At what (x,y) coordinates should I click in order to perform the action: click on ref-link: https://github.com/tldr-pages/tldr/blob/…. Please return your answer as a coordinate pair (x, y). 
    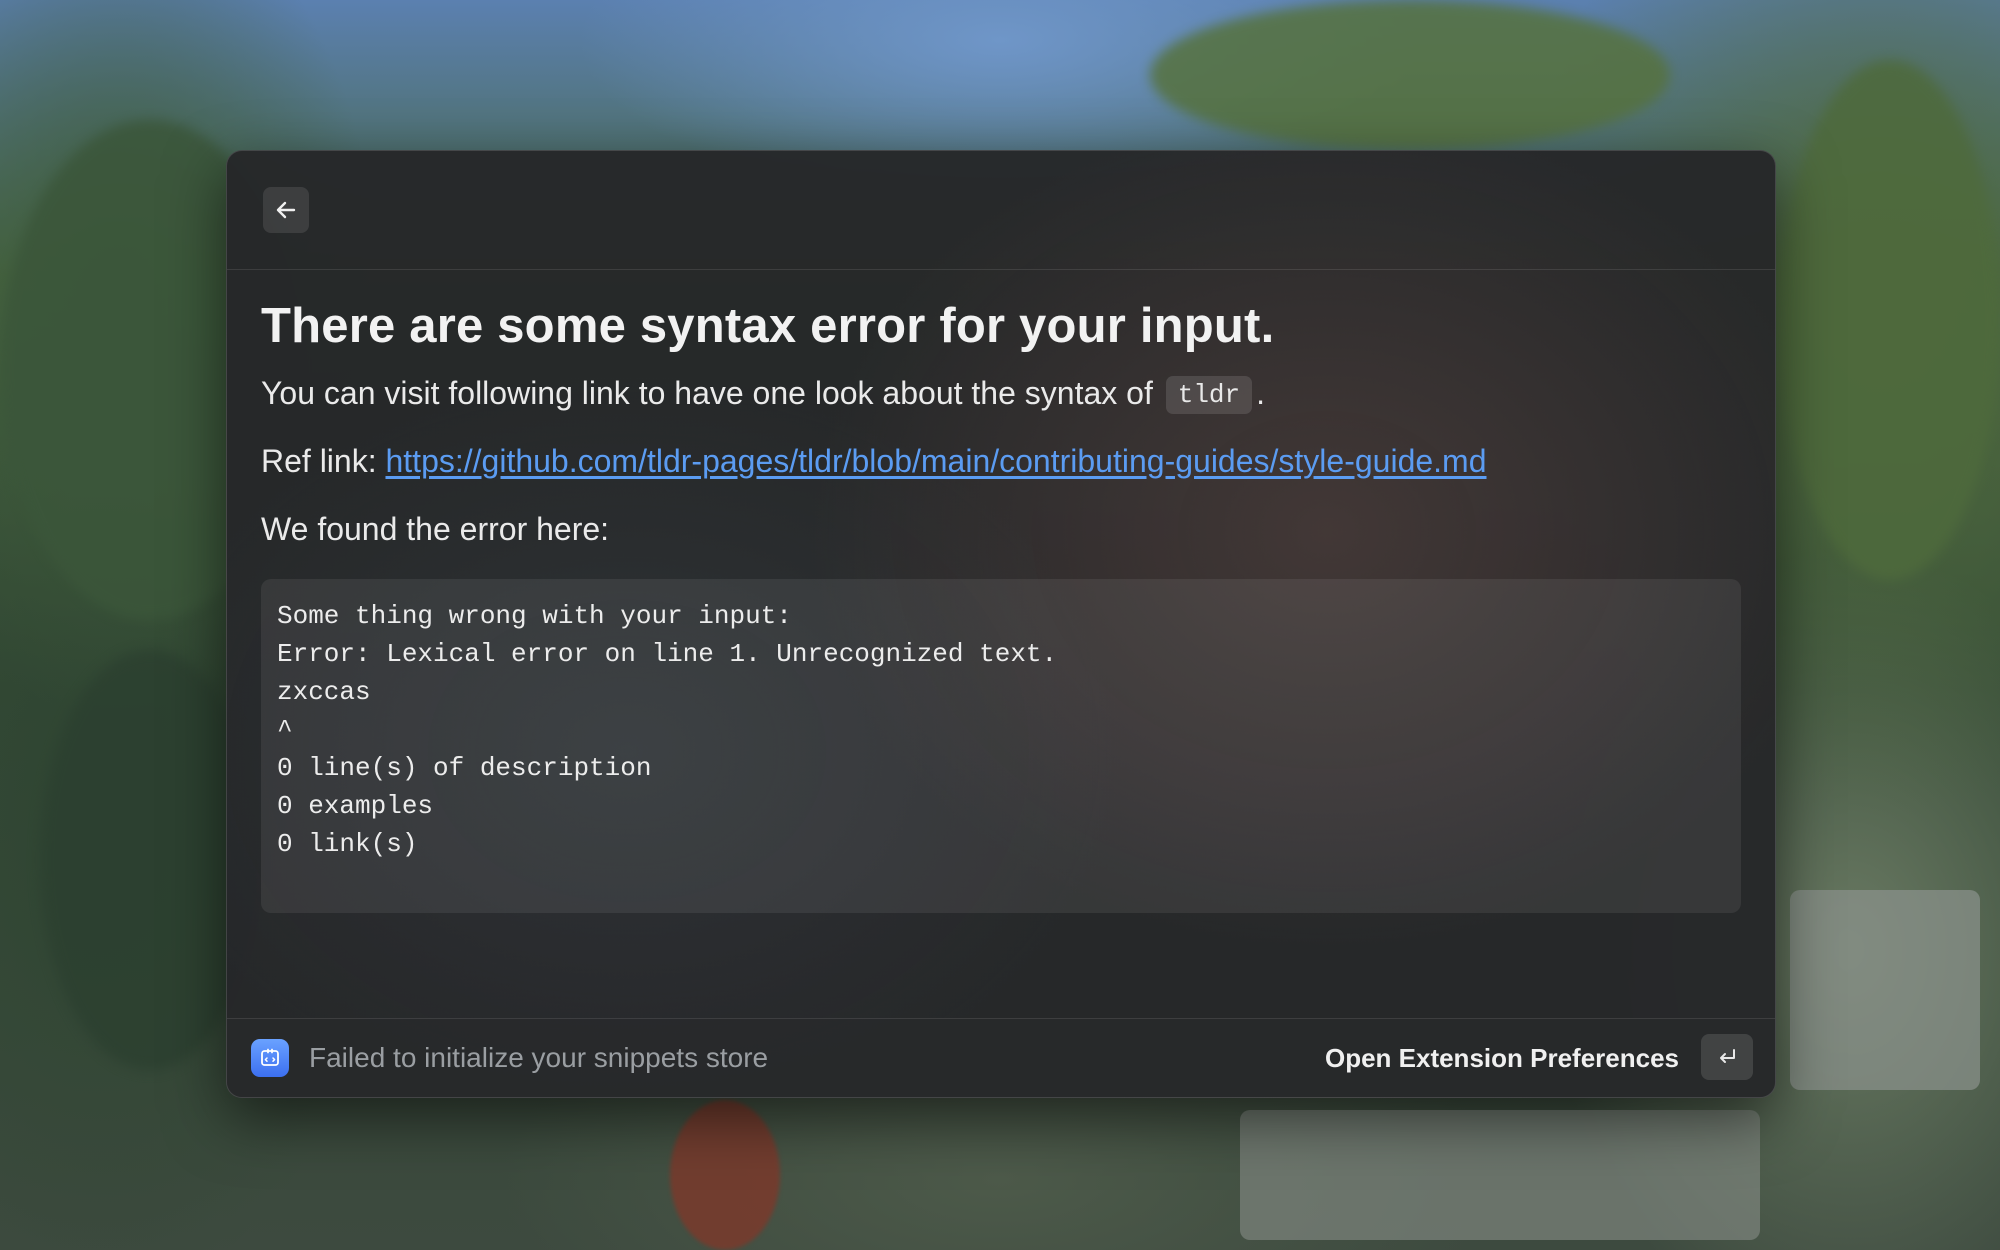
    Looking at the image, I should click on (935, 461).